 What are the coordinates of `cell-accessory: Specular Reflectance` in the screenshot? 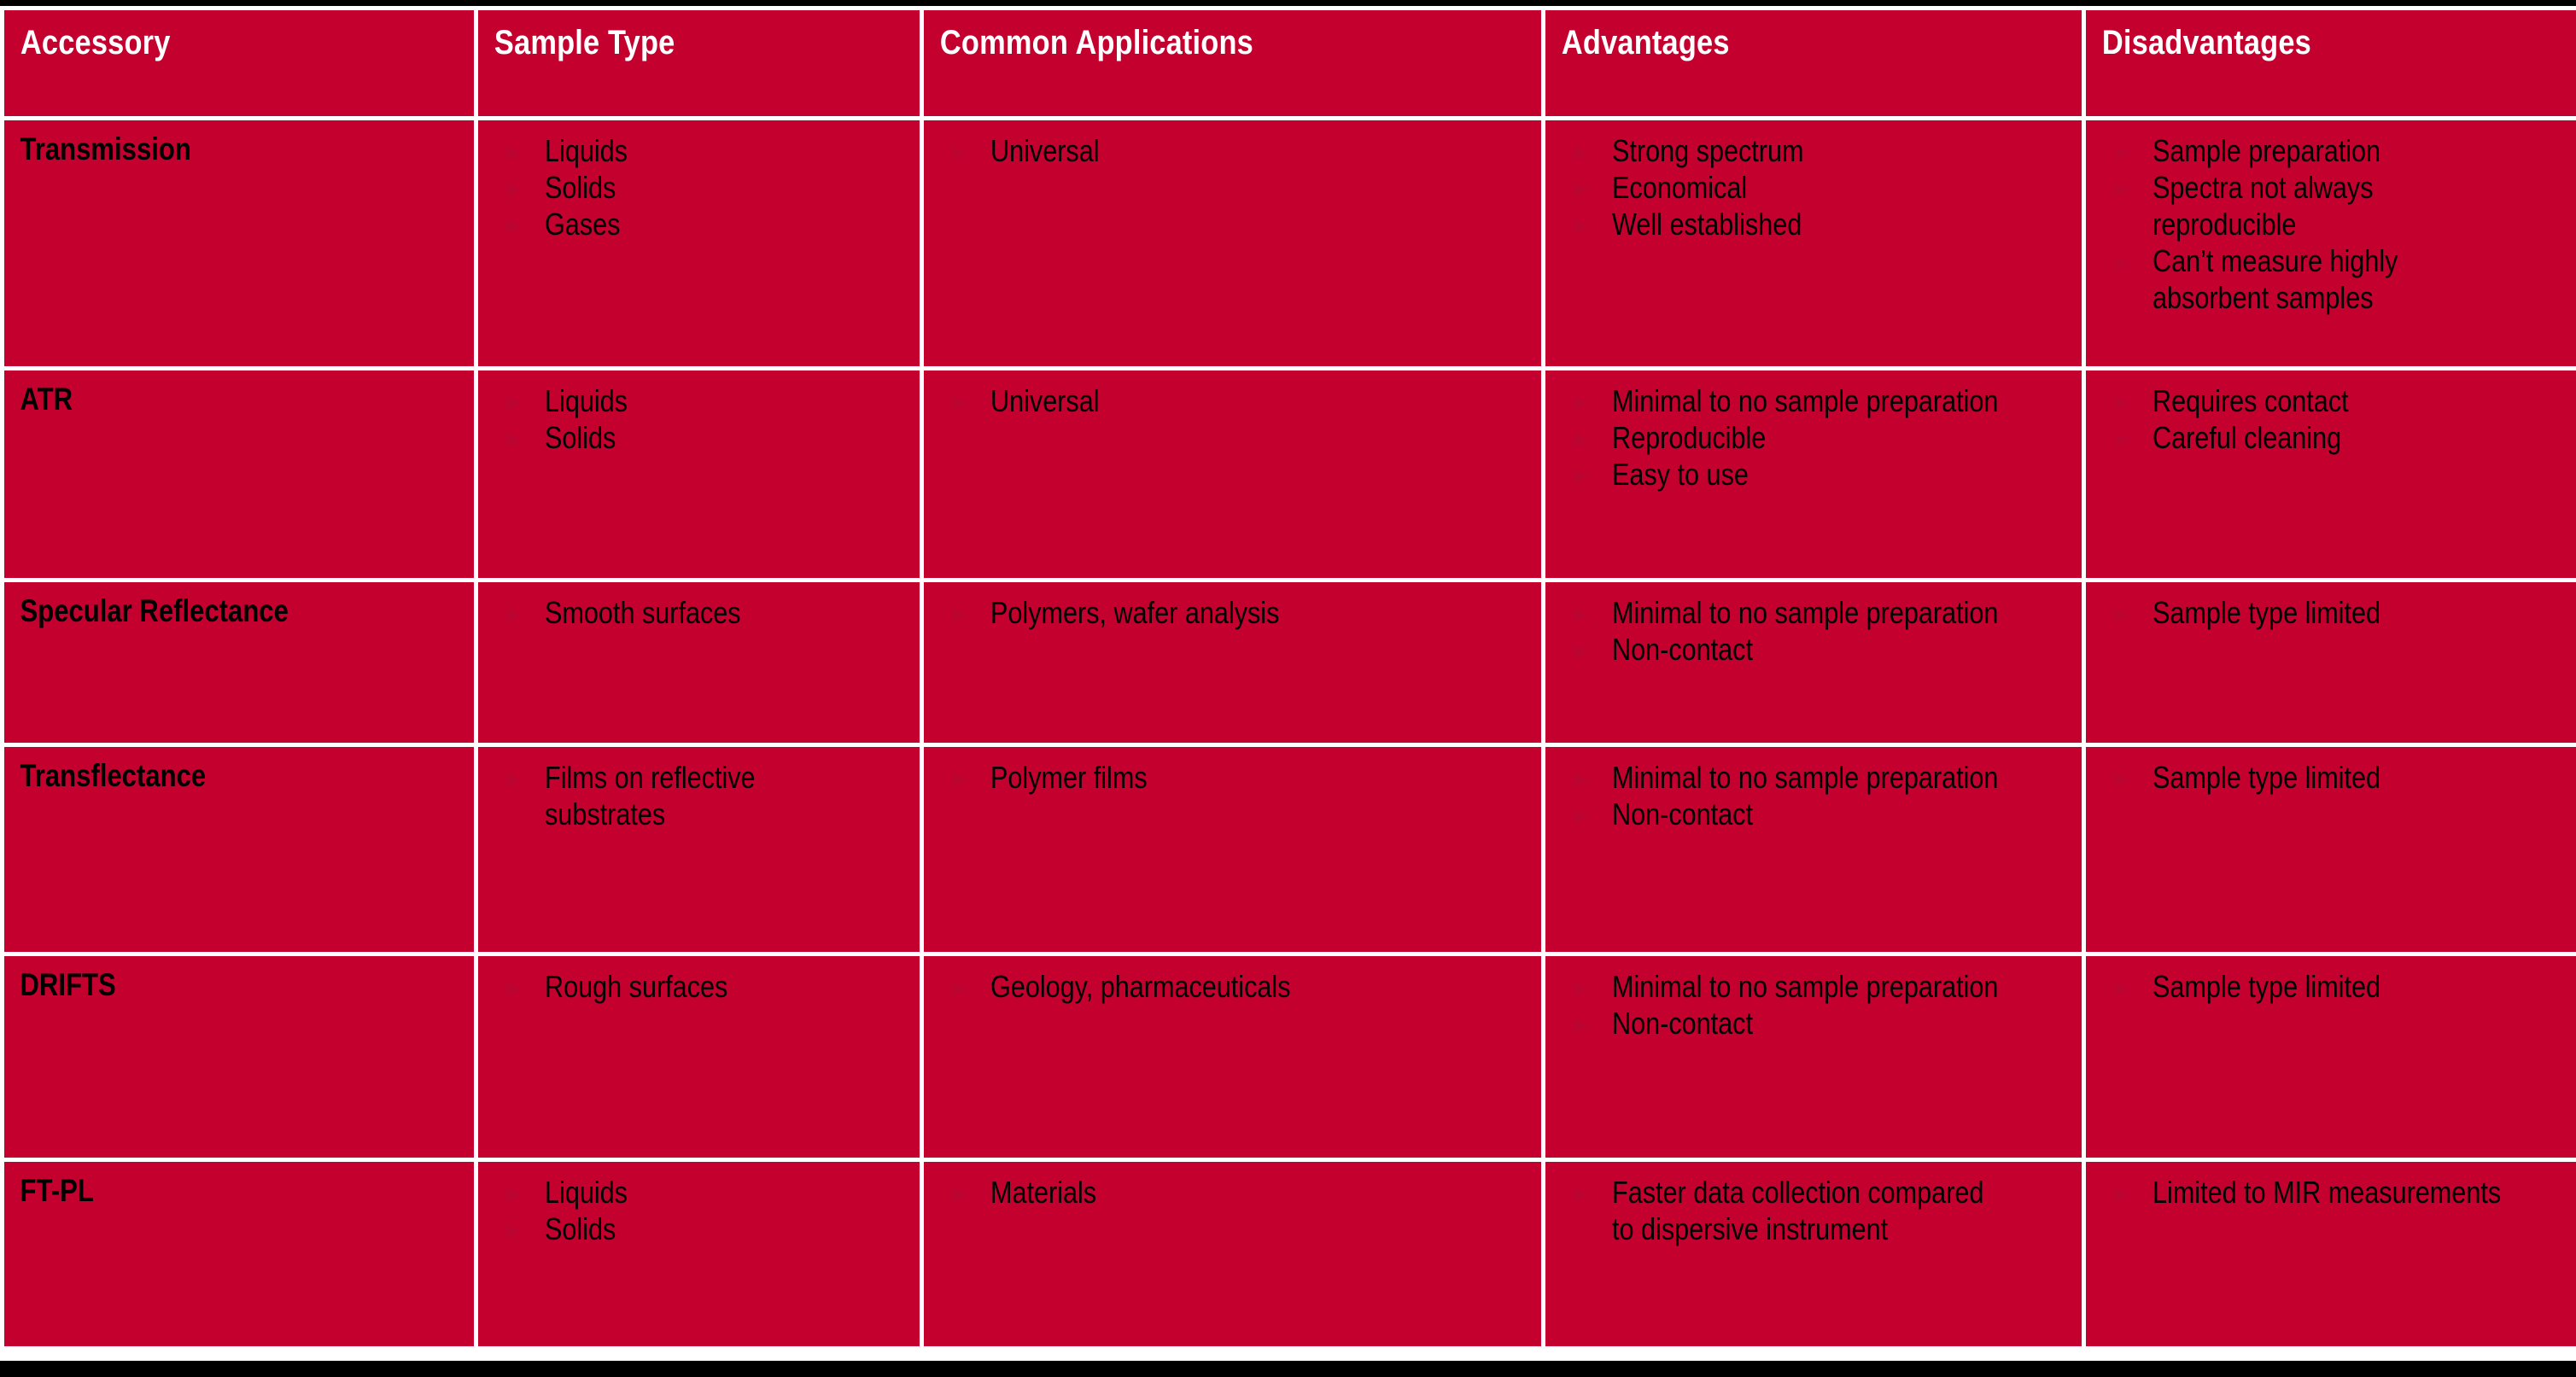 It's located at (239, 662).